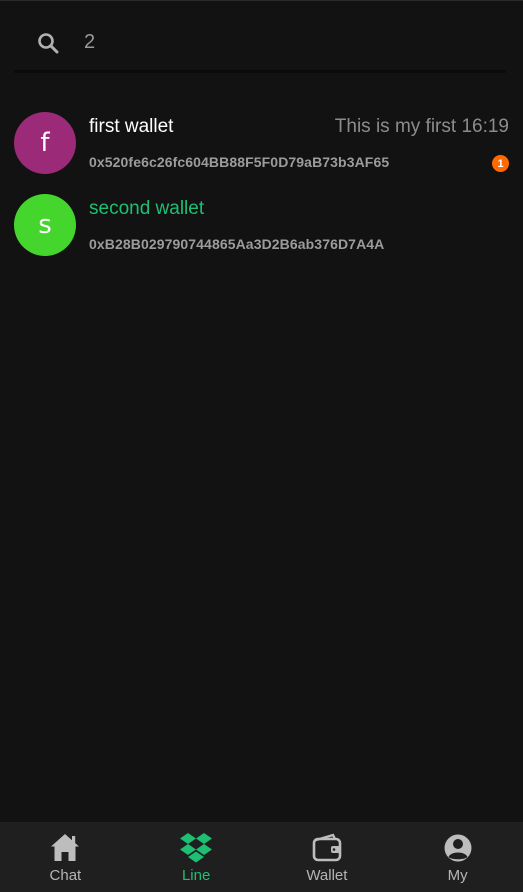 This screenshot has width=523, height=892. I want to click on nav-item-wallet: Wallet, so click(327, 857).